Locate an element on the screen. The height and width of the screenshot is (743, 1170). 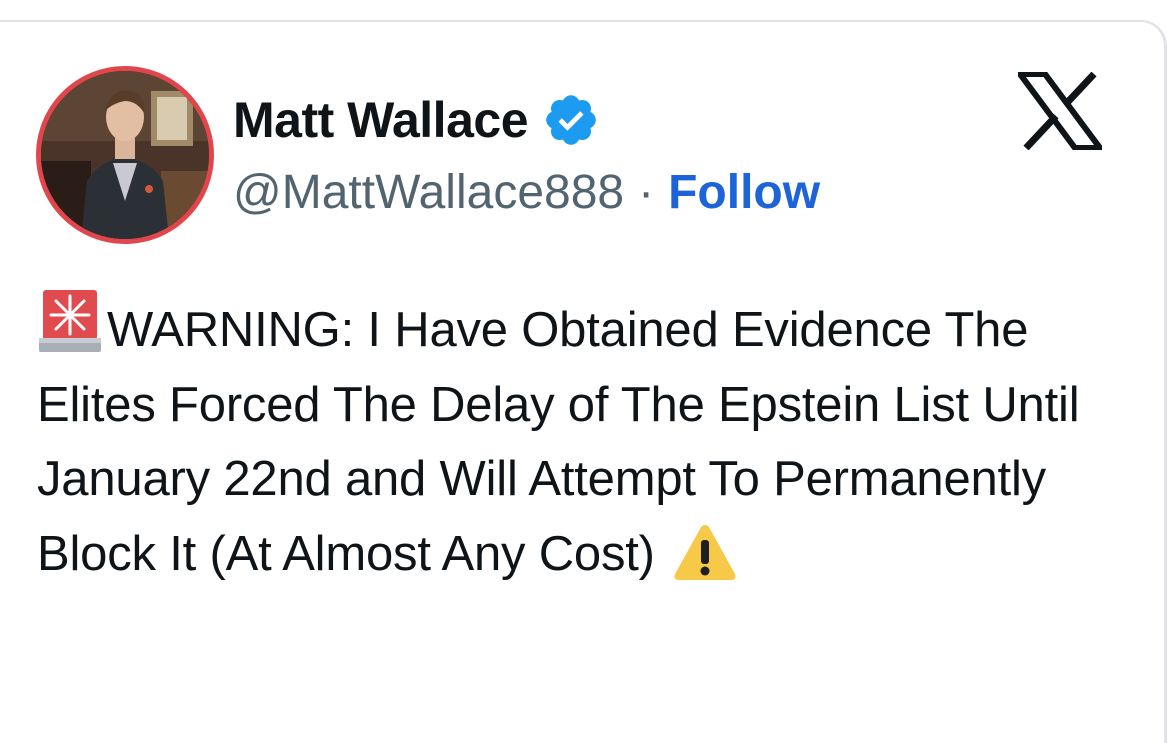
handle-row: @MattWallace888 · Follow is located at coordinates (526, 192).